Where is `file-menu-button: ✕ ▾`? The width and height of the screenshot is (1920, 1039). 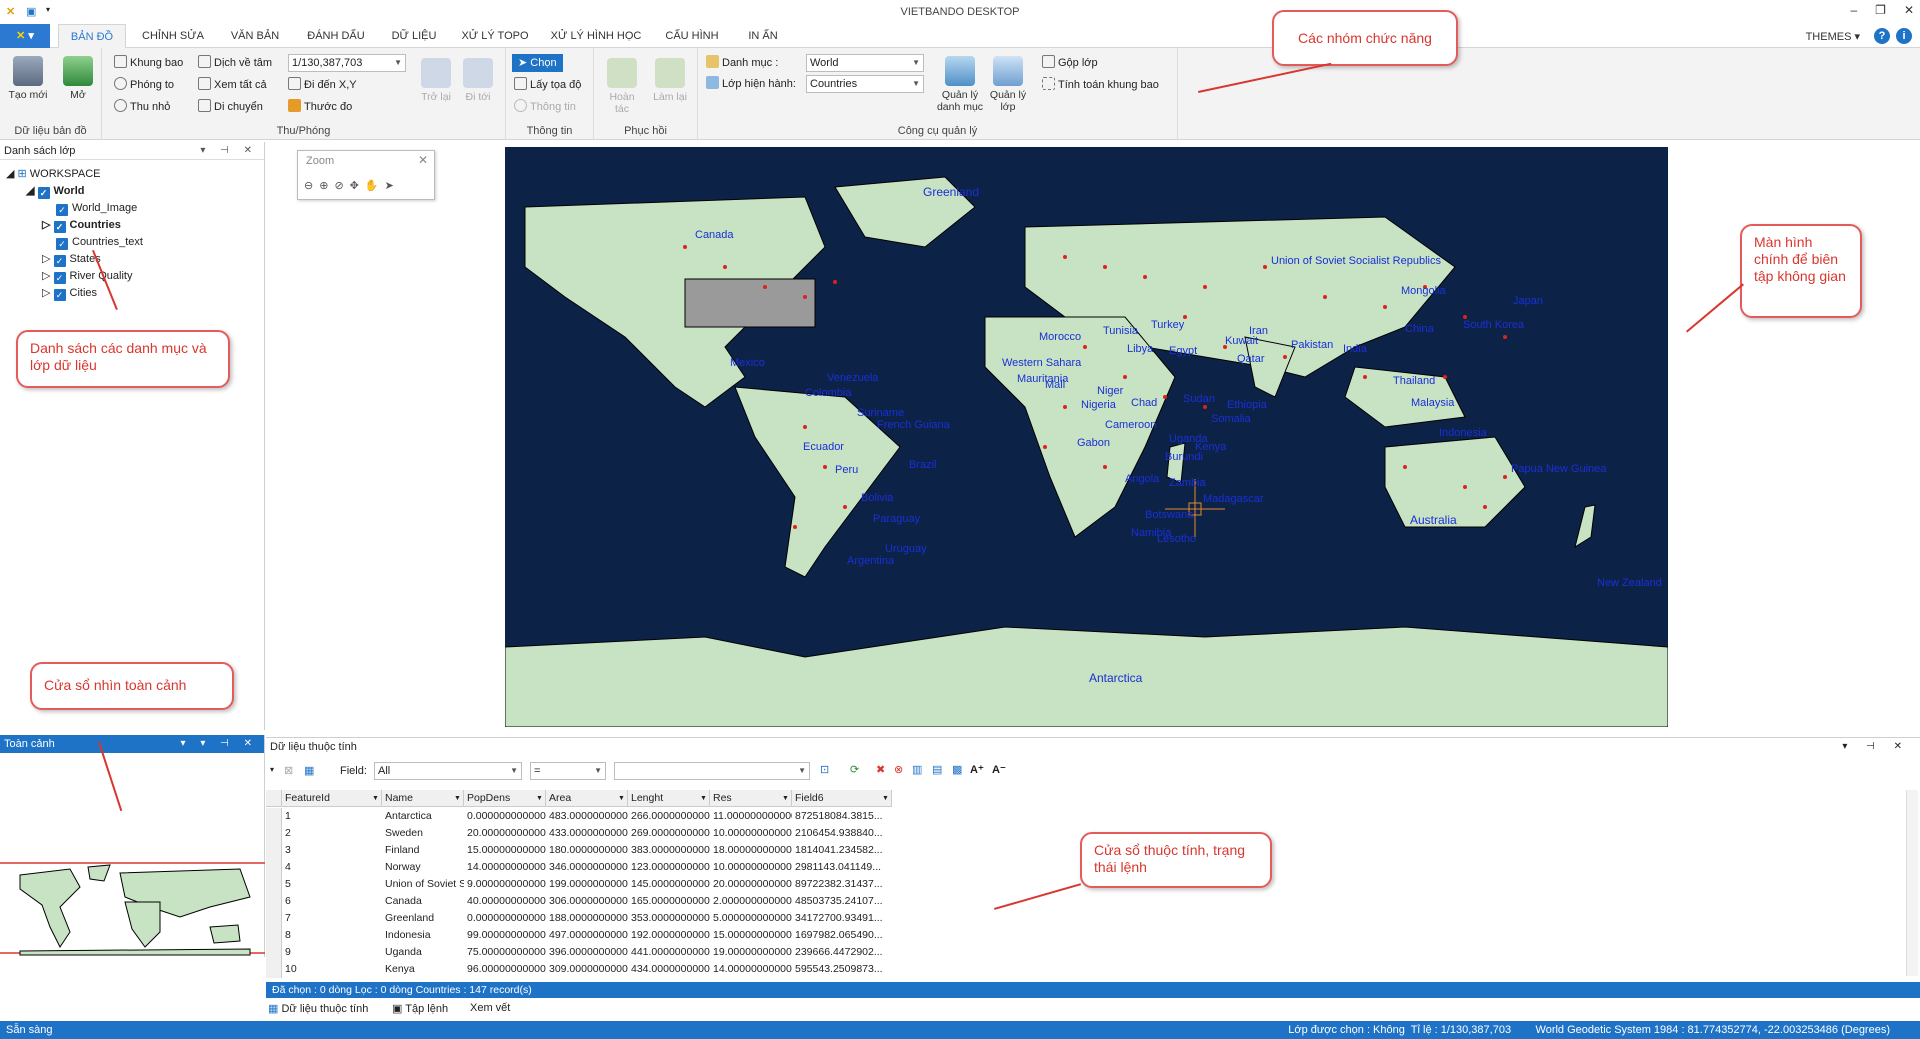
file-menu-button: ✕ ▾ is located at coordinates (25, 36).